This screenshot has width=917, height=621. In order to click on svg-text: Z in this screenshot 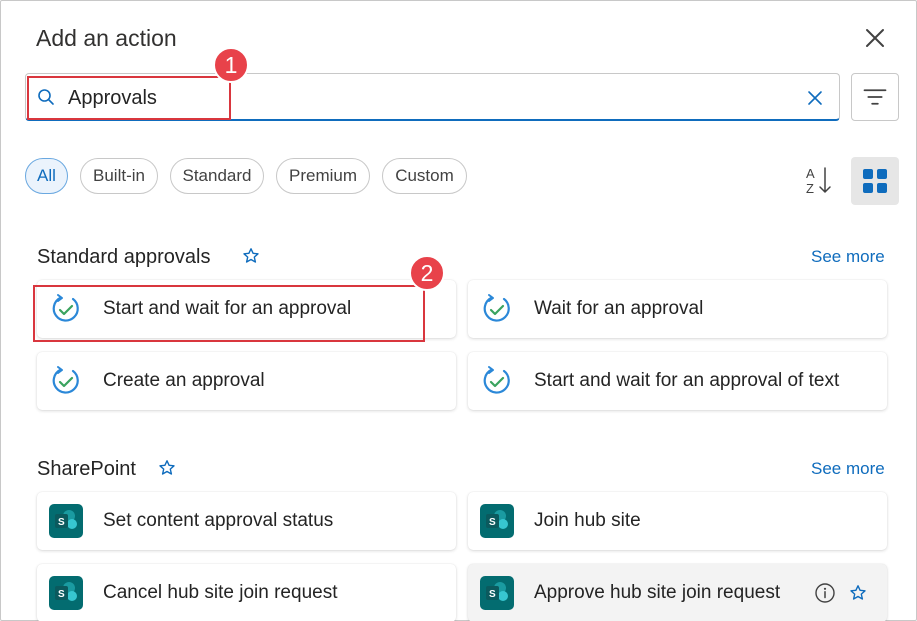, I will do `click(810, 188)`.